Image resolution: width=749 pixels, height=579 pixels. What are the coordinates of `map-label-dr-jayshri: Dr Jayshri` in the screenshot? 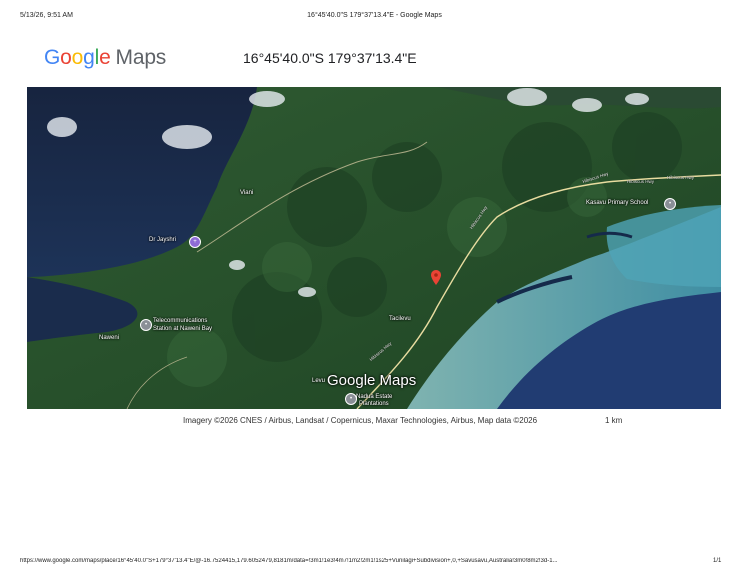 It's located at (163, 240).